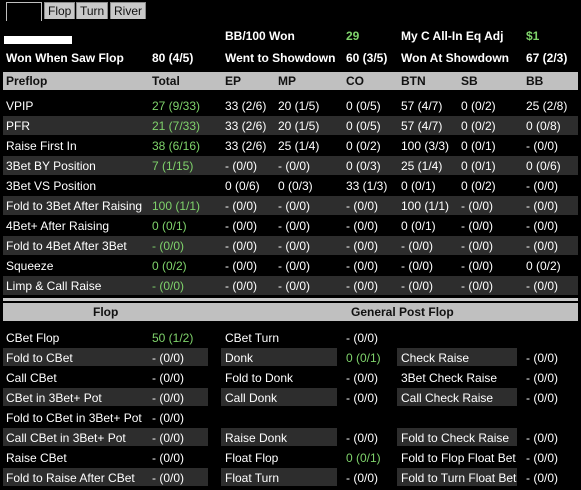  Describe the element at coordinates (363, 358) in the screenshot. I see `postflop-stat-value: 0 (0/1)` at that location.